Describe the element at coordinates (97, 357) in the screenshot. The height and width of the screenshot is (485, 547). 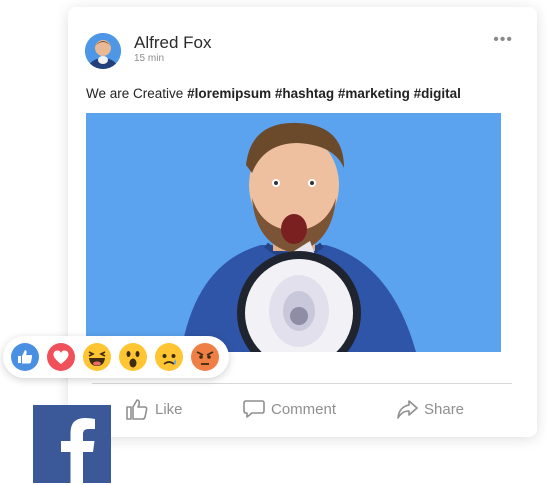
I see `haha-icon` at that location.